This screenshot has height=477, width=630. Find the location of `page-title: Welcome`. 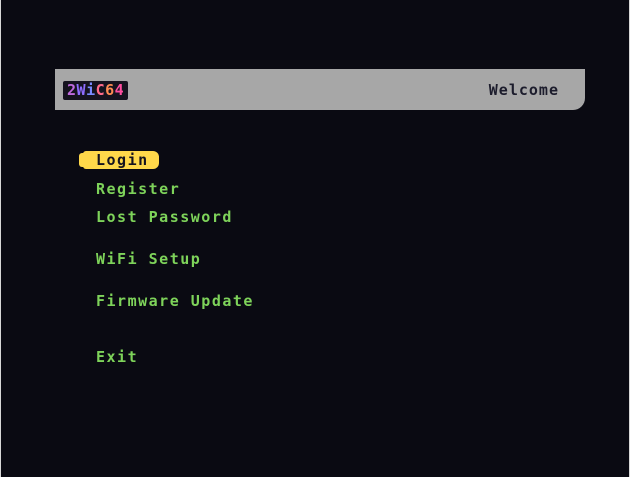

page-title: Welcome is located at coordinates (523, 90).